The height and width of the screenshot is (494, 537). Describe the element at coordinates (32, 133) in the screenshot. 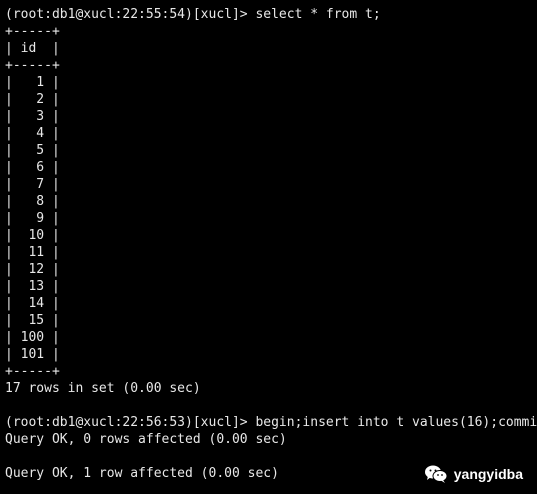

I see `table-row: | 4 |` at that location.